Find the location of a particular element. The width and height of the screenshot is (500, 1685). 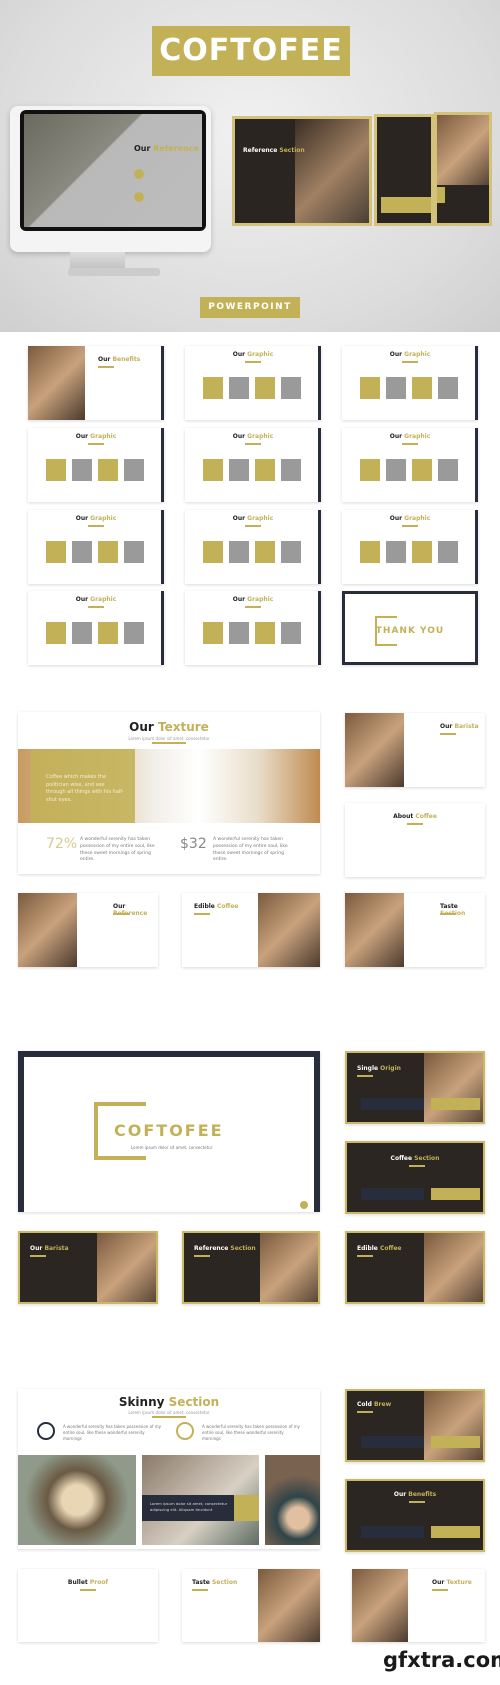

monitor-slide: Our Reference is located at coordinates (113, 170).